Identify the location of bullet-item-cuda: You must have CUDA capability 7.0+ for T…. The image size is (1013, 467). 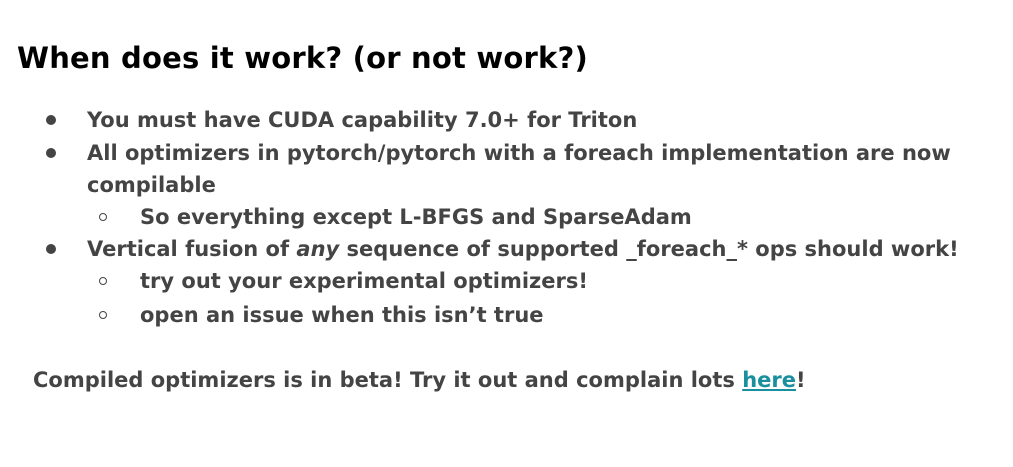
(362, 120).